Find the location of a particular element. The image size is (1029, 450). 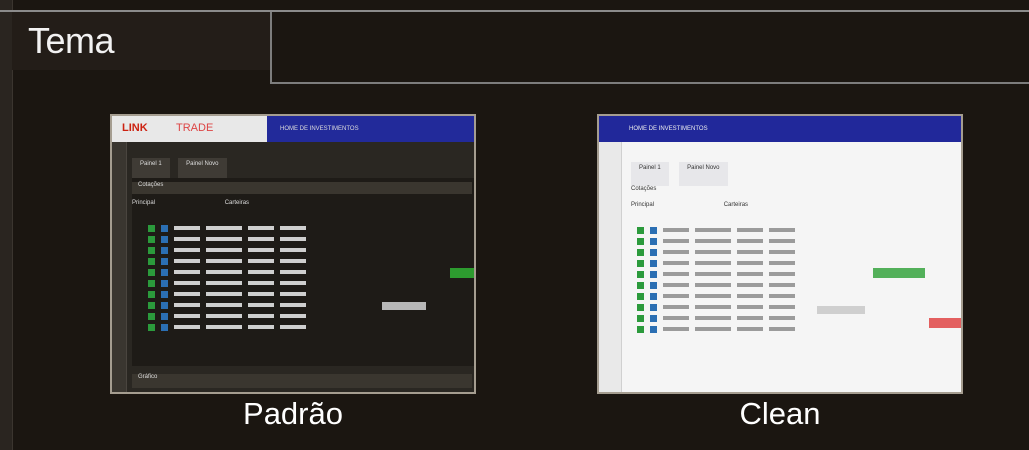

preview-red-highlight is located at coordinates (945, 323).